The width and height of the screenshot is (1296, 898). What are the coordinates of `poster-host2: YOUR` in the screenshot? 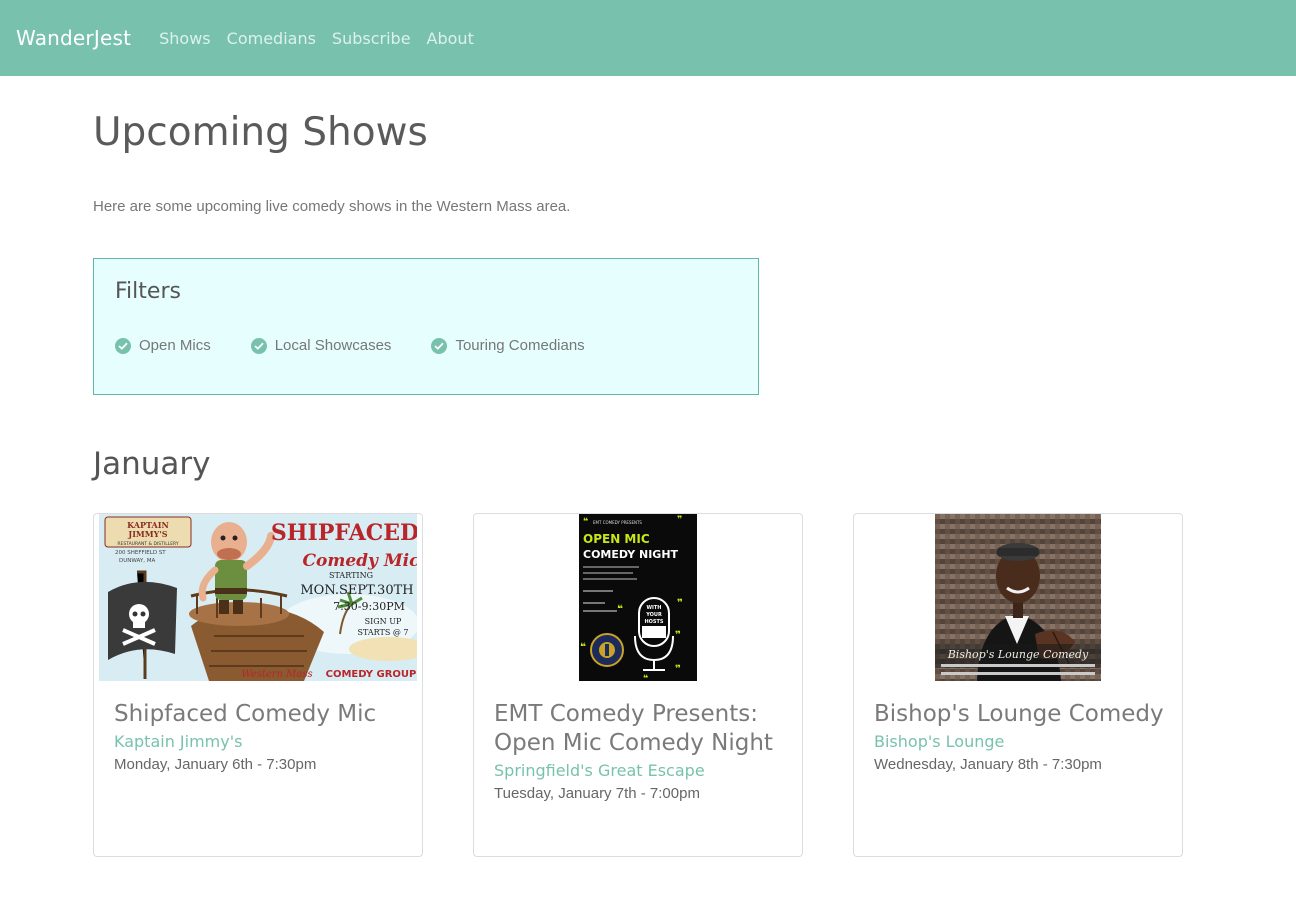 It's located at (653, 615).